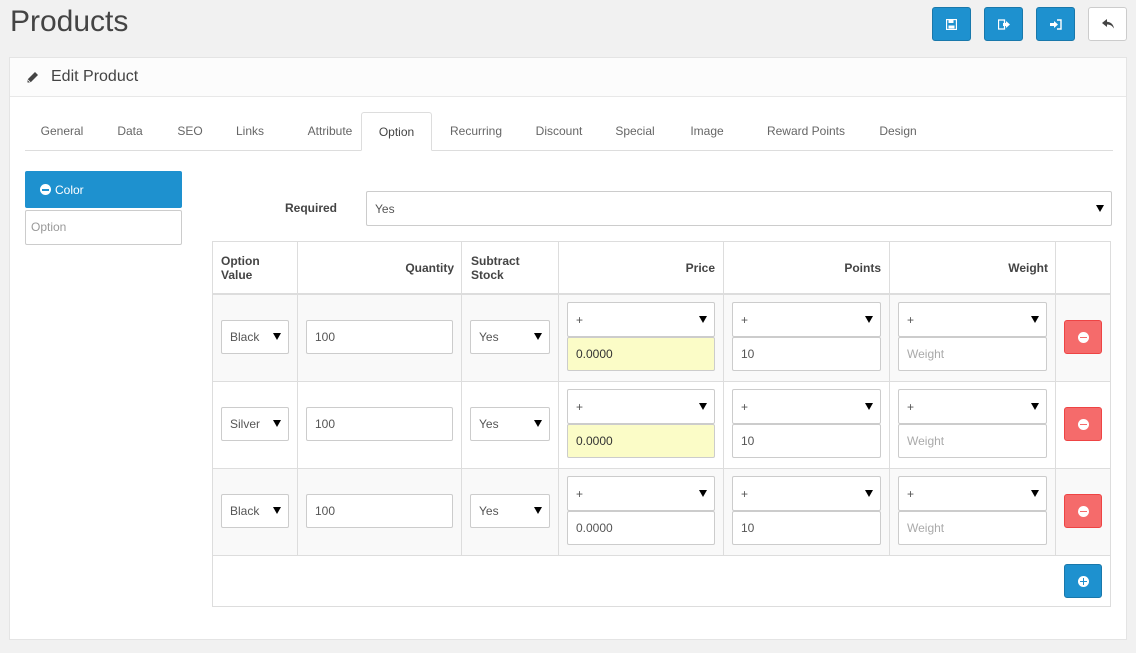 This screenshot has width=1136, height=653. Describe the element at coordinates (240, 268) in the screenshot. I see `header-option-value: Option Value` at that location.